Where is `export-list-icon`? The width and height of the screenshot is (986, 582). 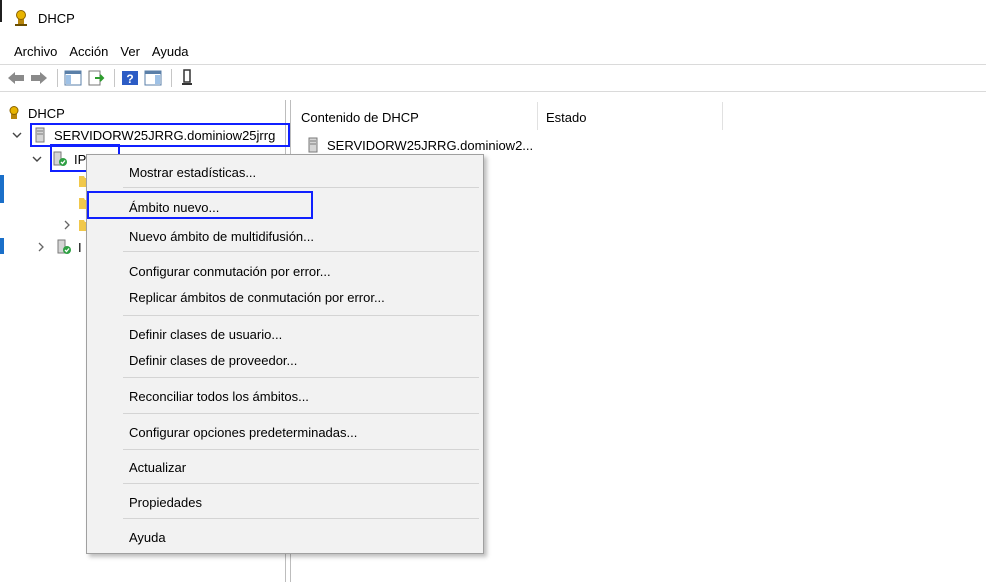 export-list-icon is located at coordinates (96, 78).